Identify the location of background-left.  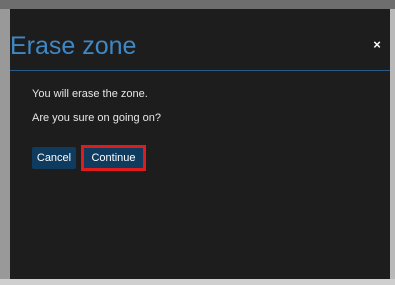
(5, 144).